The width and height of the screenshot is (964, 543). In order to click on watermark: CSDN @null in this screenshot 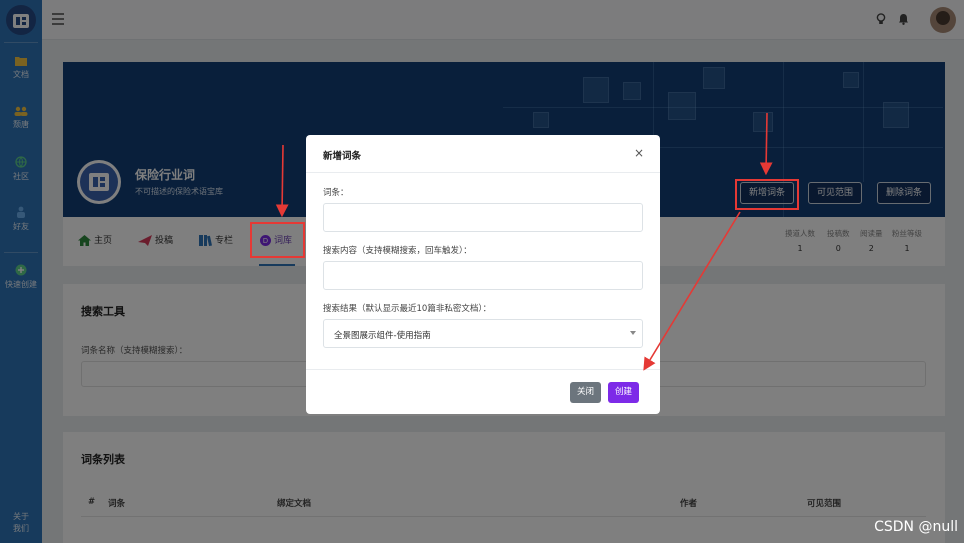, I will do `click(916, 527)`.